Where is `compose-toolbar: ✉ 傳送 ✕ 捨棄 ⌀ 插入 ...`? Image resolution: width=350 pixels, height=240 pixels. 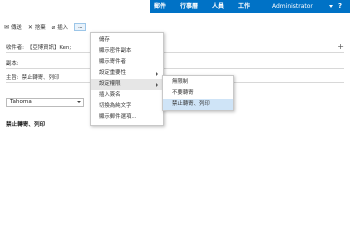 compose-toolbar: ✉ 傳送 ✕ 捨棄 ⌀ 插入 ... is located at coordinates (45, 27).